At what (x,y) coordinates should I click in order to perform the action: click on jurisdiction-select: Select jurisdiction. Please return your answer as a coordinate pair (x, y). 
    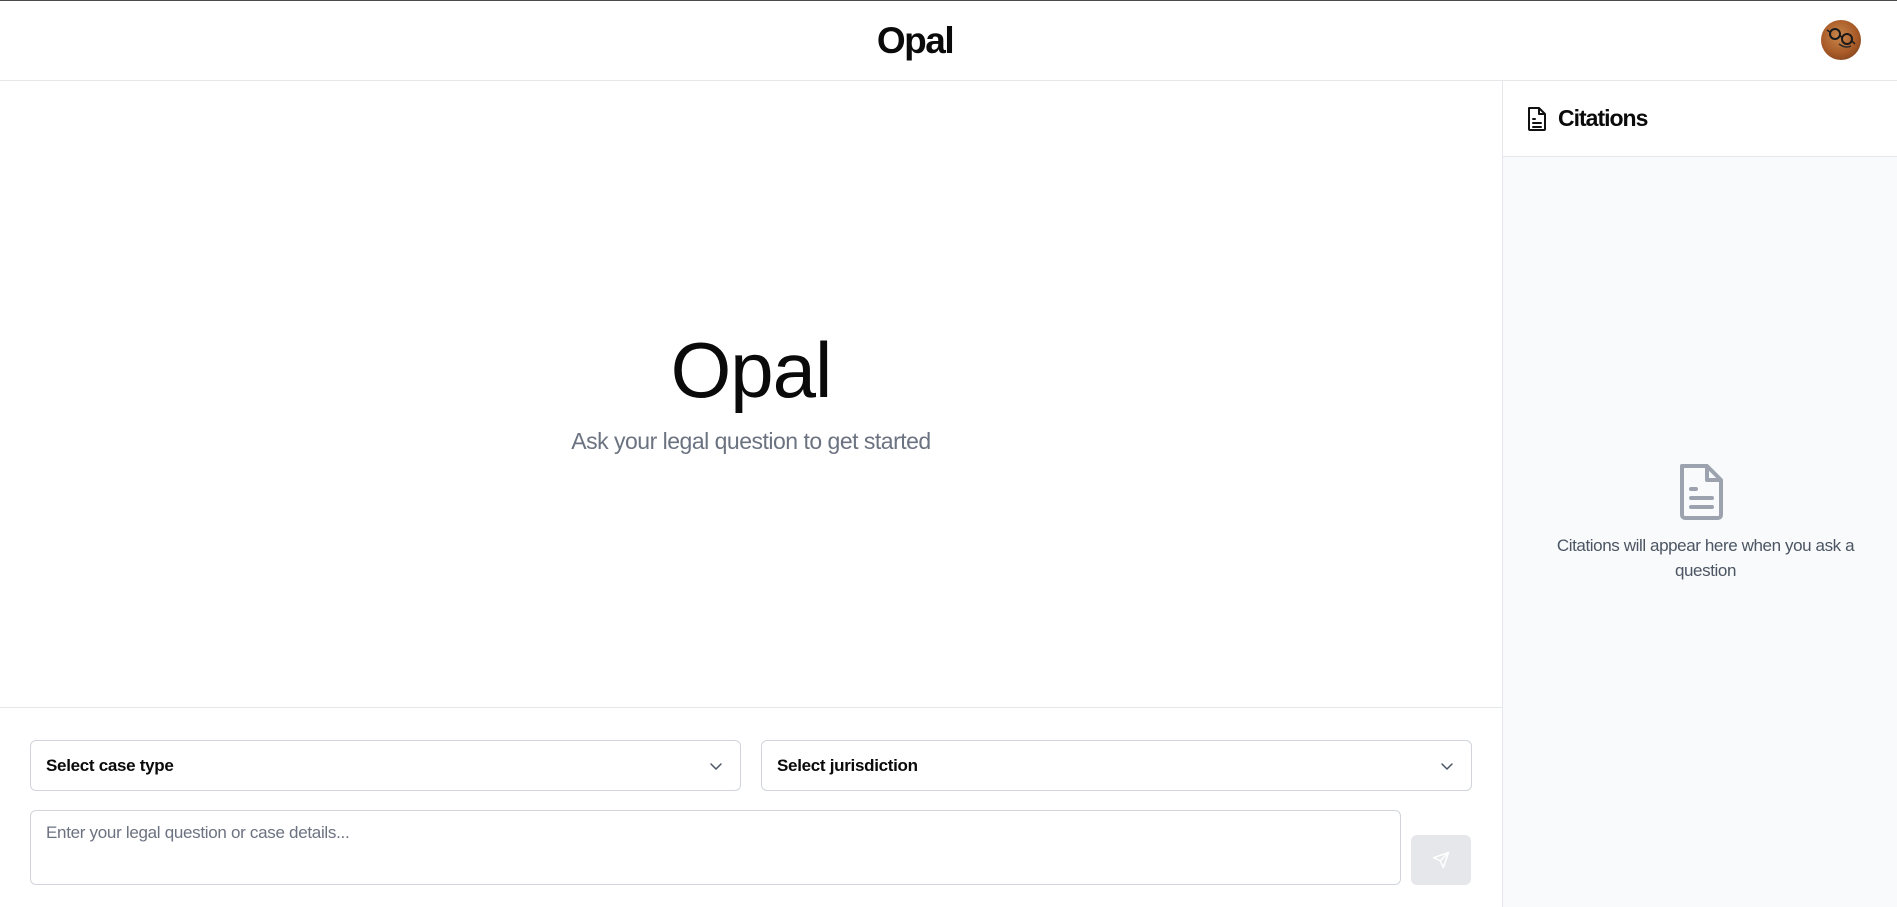
    Looking at the image, I should click on (1116, 765).